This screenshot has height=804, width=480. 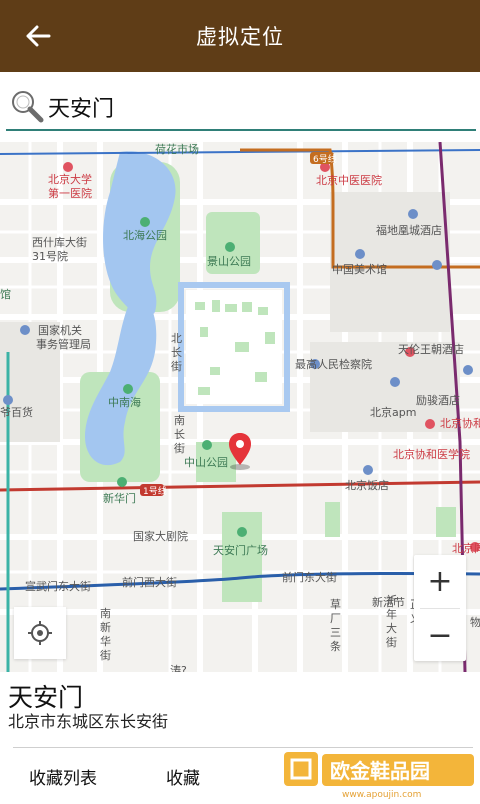 What do you see at coordinates (393, 412) in the screenshot?
I see `map-label-bjapm: 北京apm` at bounding box center [393, 412].